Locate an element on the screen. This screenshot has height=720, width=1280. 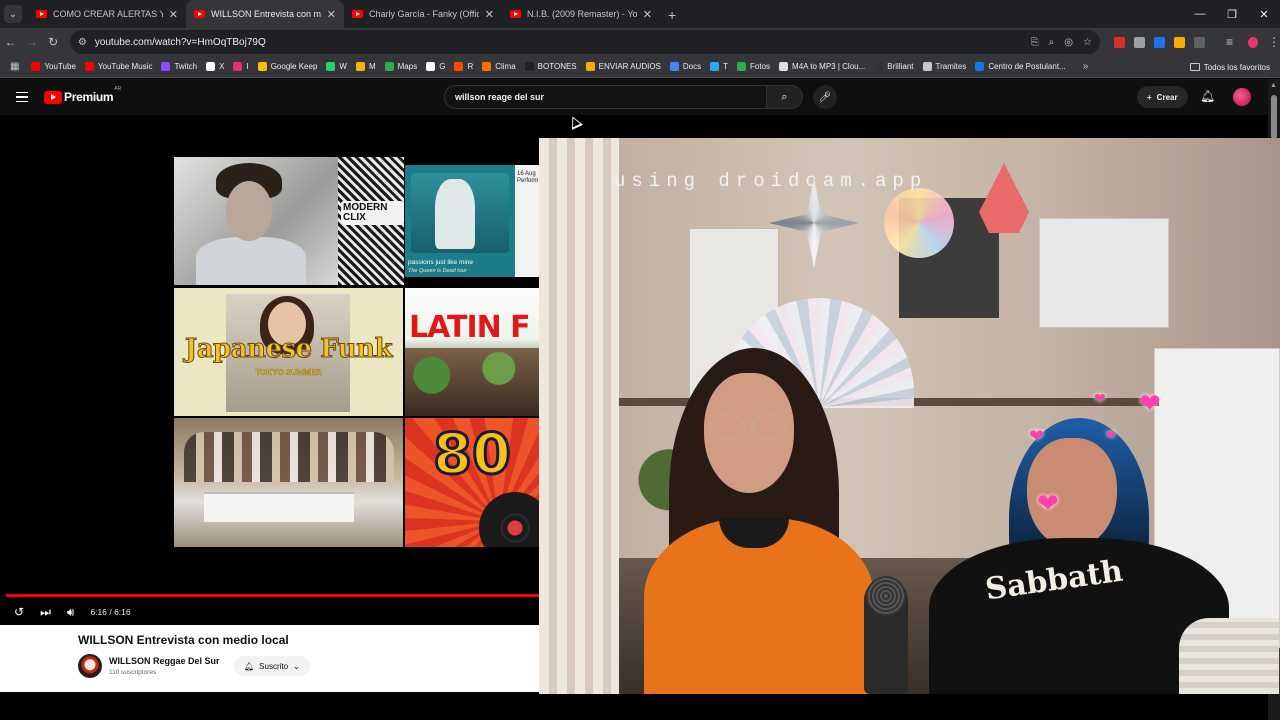
bookmark-label: Maps is located at coordinates (407, 66).